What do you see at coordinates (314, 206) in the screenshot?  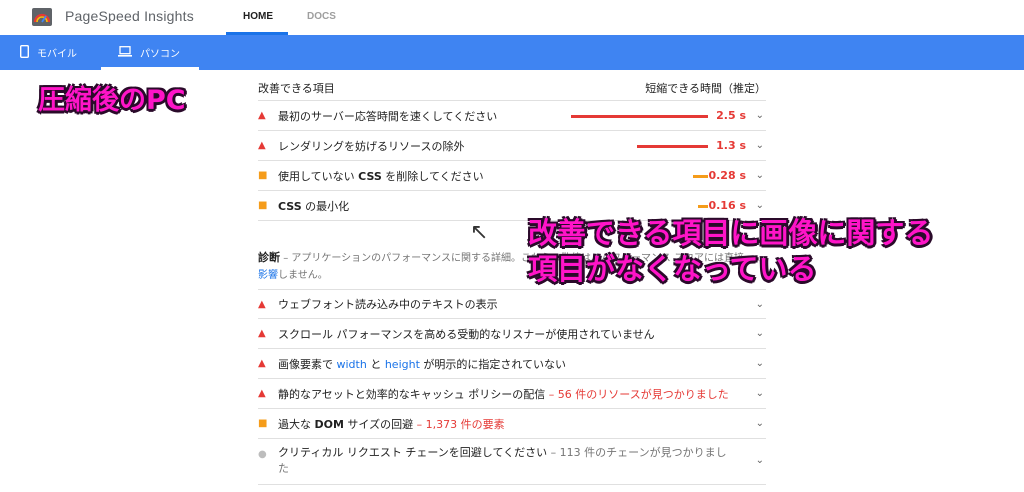 I see `audit-label: CSS の最小化` at bounding box center [314, 206].